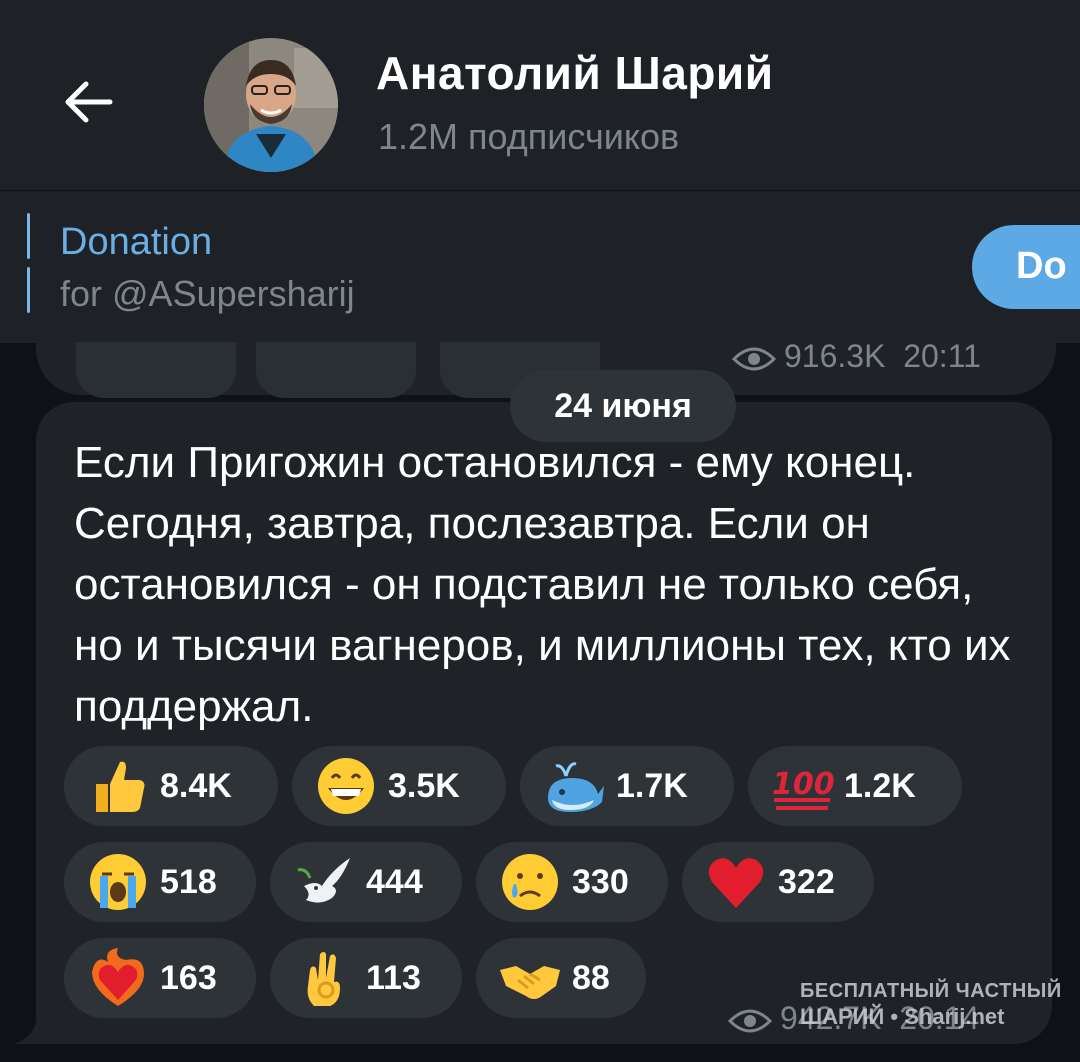 The image size is (1080, 1062). I want to click on watermark: БЕСПЛАТНЫЙ ЧАСТНЫЙ ШАРИЙ • Sharij.net, so click(930, 1008).